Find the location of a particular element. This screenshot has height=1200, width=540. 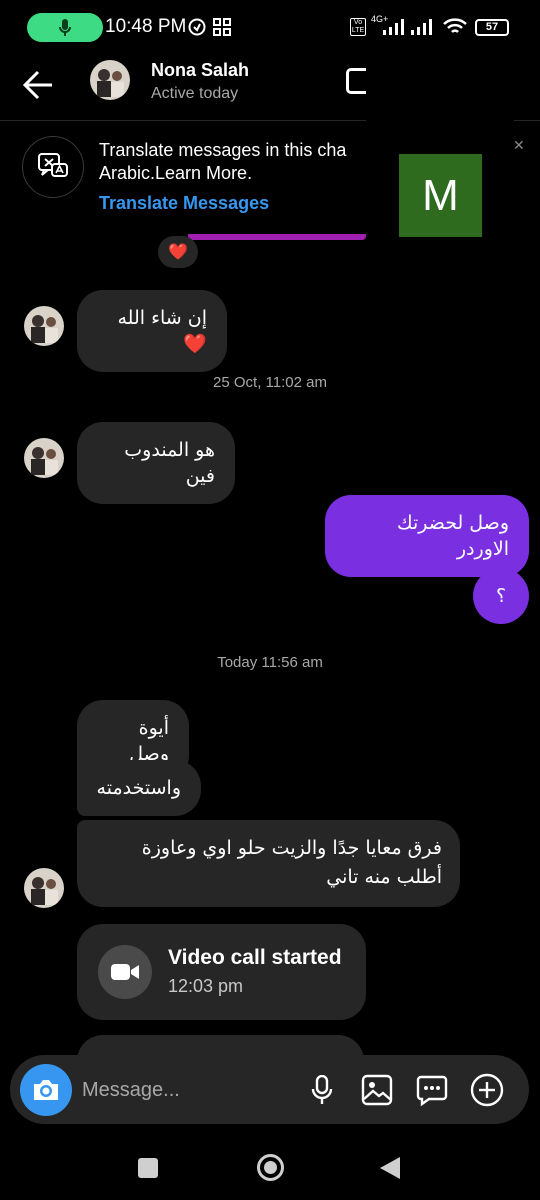

translate-text-line1: Translate messages in this cha is located at coordinates (223, 150).